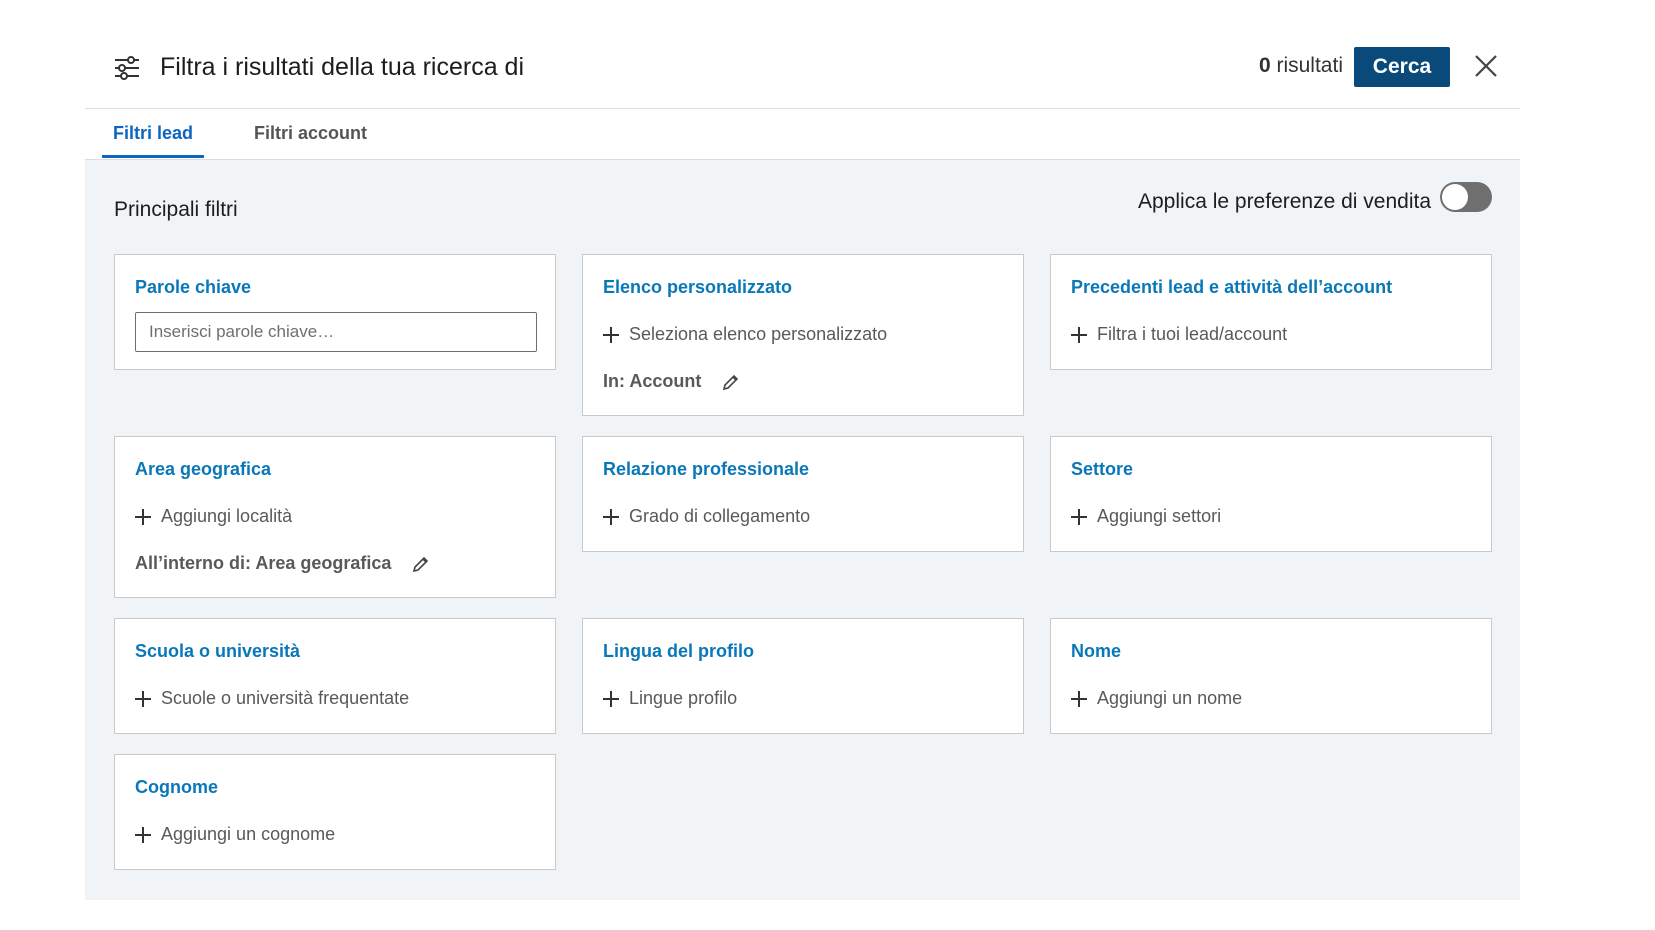  Describe the element at coordinates (1285, 201) in the screenshot. I see `sales-preferences-label: Applica le preferenze di vendita` at that location.